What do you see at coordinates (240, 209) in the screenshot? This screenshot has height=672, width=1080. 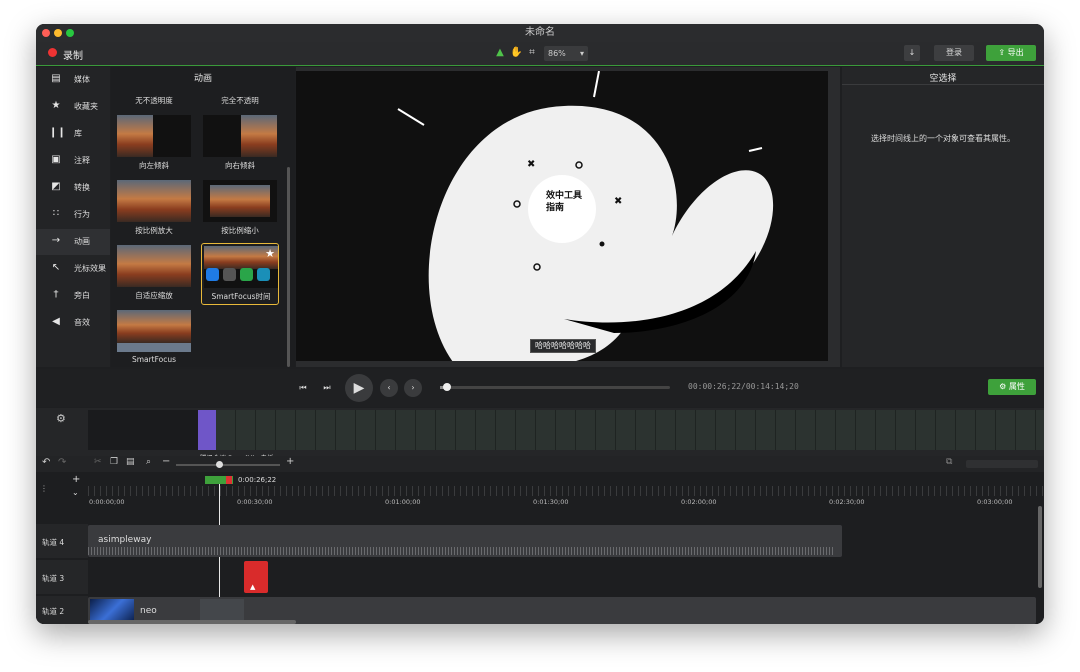 I see `animation-thumb-scale-down: 按比例缩小` at bounding box center [240, 209].